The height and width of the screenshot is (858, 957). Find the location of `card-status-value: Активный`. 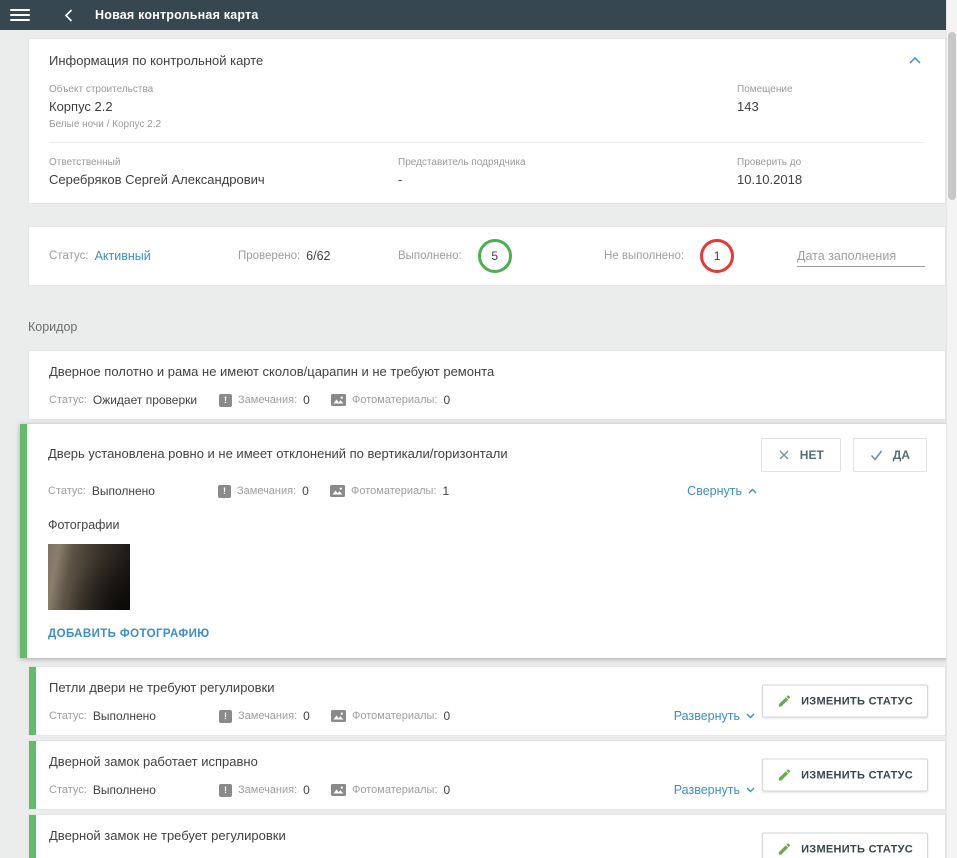

card-status-value: Активный is located at coordinates (123, 256).